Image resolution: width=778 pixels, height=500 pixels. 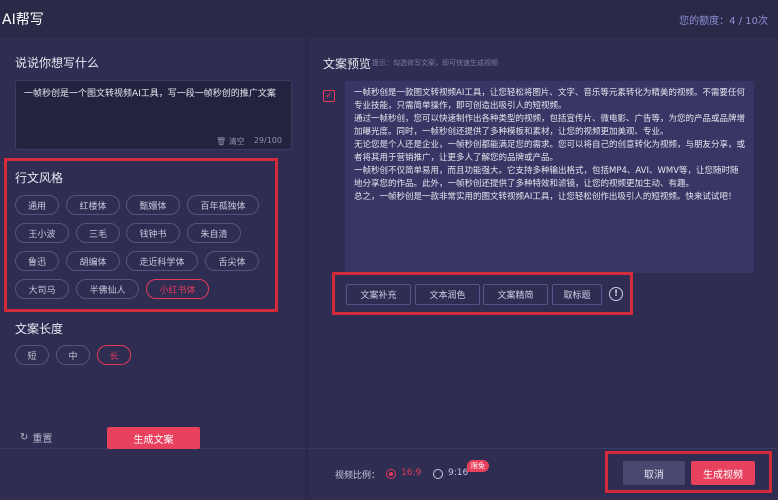 I want to click on style-chip-hongloubody: 红楼体, so click(x=93, y=205).